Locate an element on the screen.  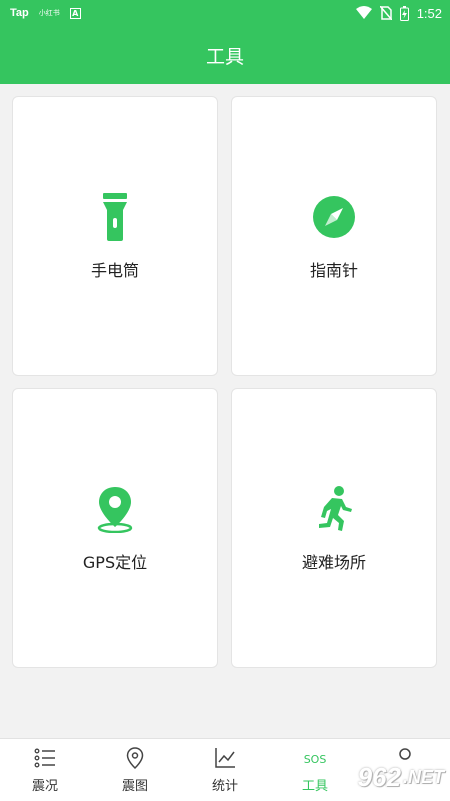
tab-quake-map: 震图 is located at coordinates (135, 770).